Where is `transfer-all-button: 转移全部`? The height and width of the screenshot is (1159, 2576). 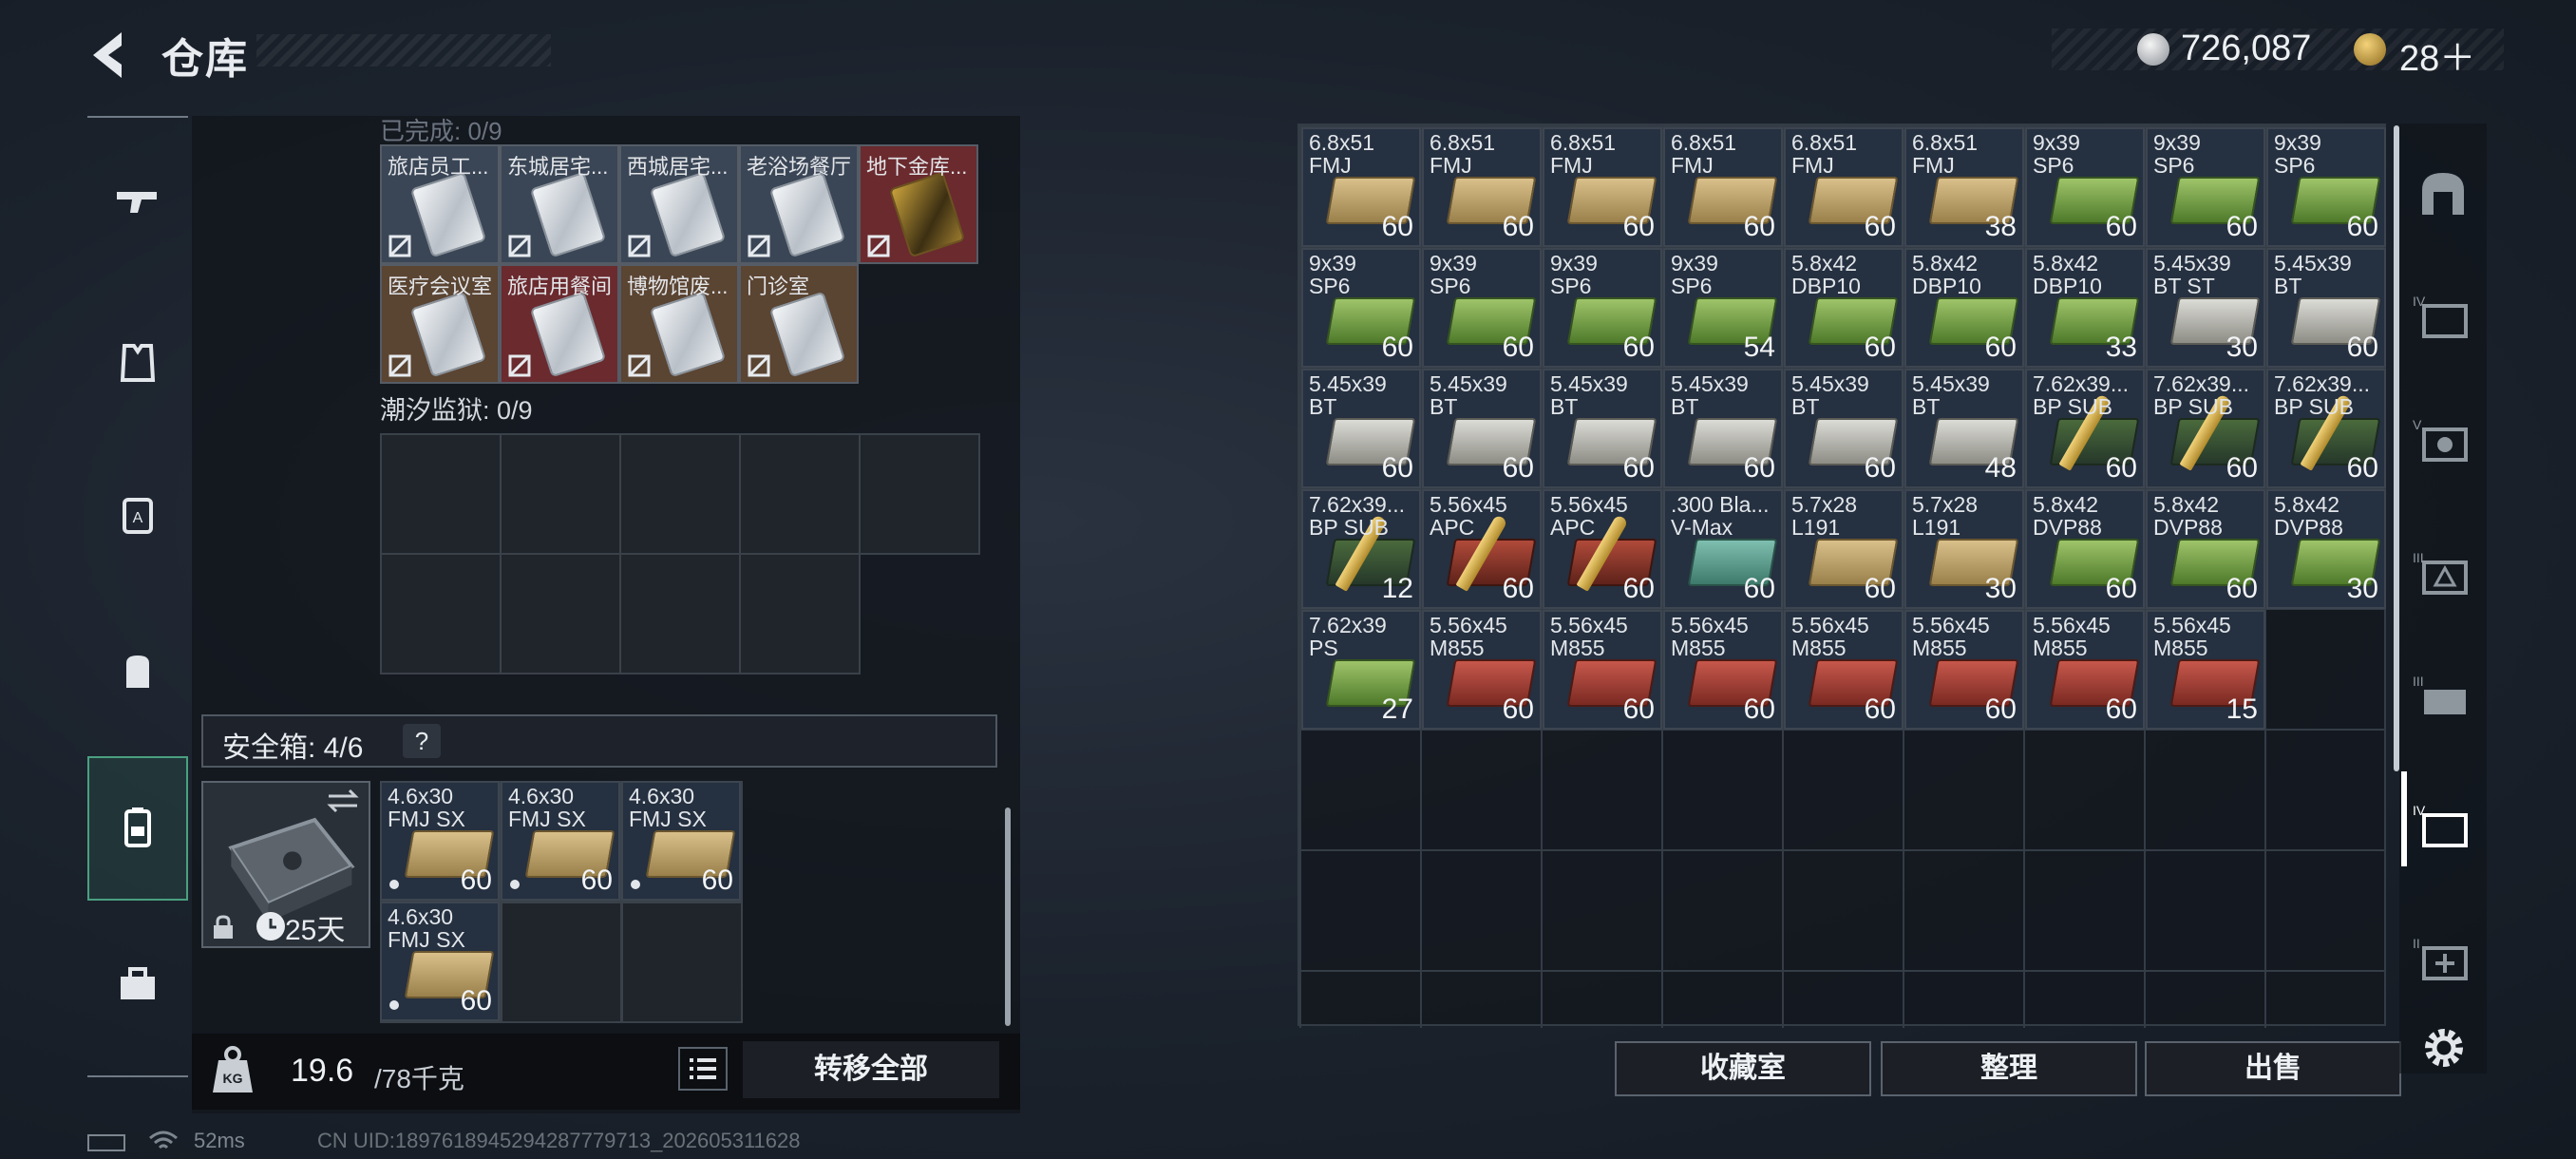
transfer-all-button: 转移全部 is located at coordinates (871, 1069).